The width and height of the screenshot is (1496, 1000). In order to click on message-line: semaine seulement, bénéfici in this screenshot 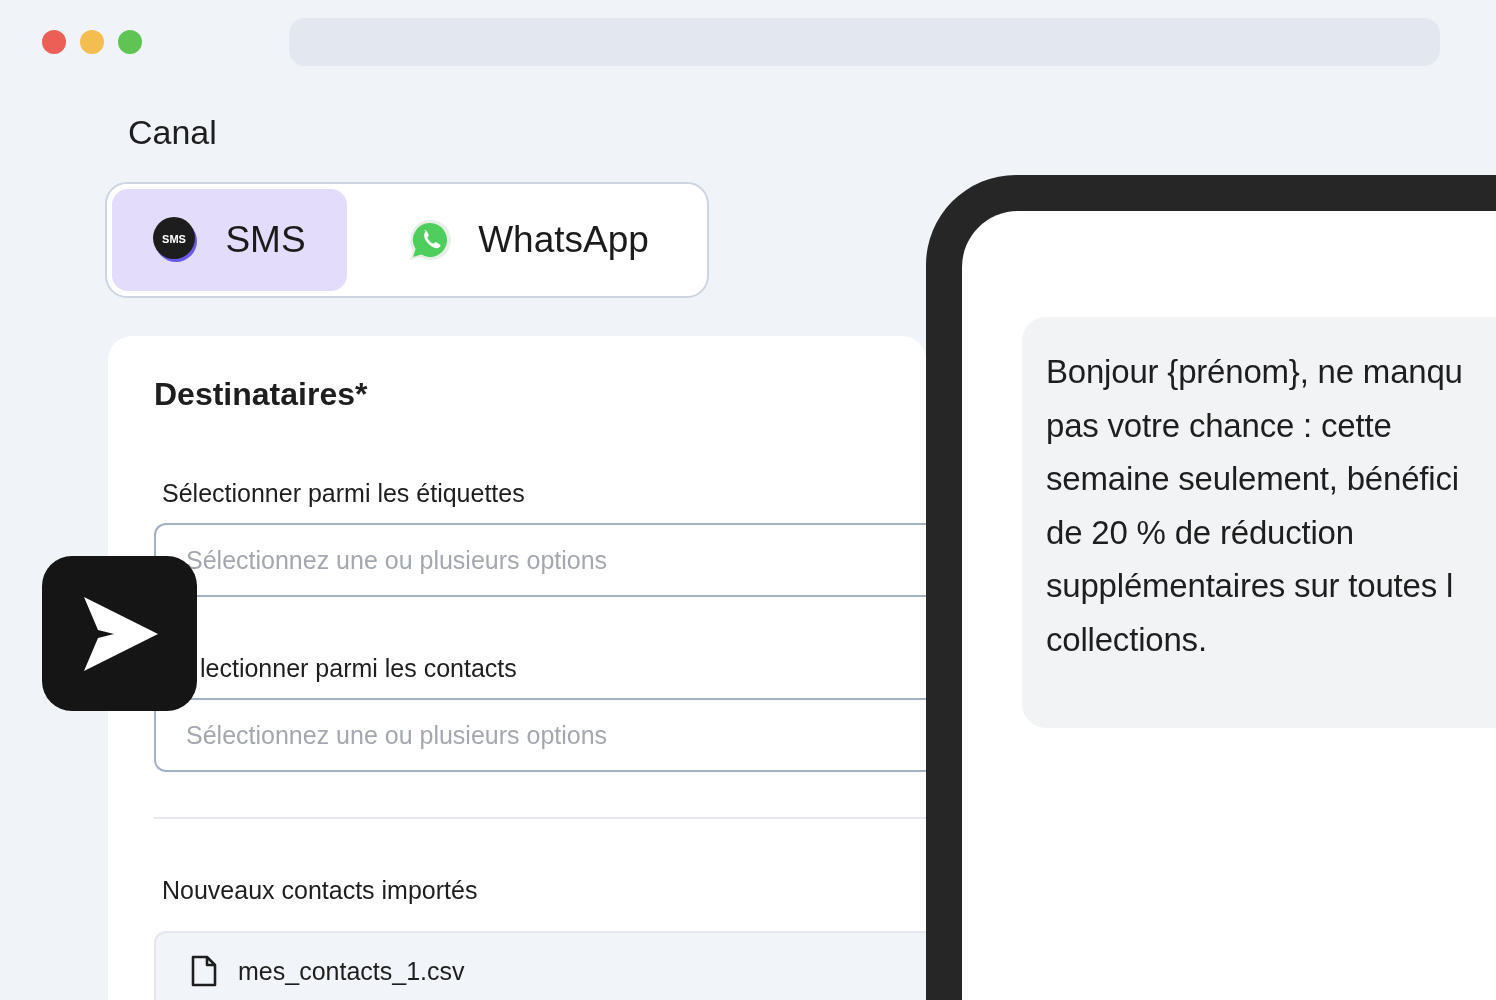, I will do `click(1253, 479)`.